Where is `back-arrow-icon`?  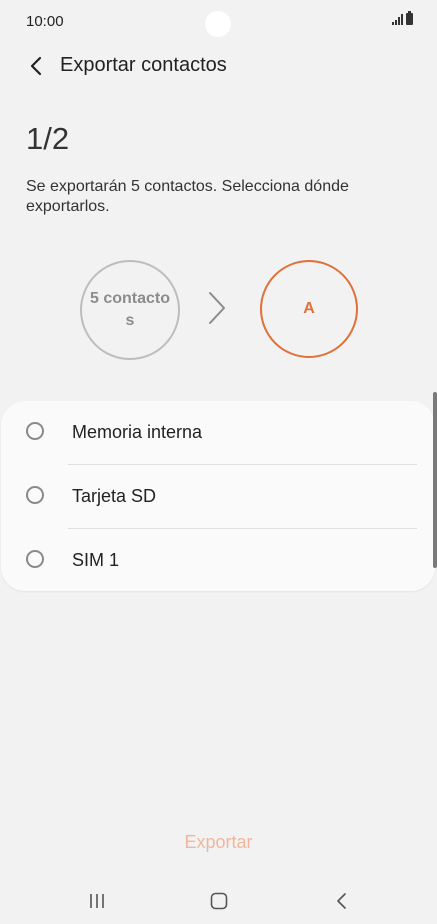 back-arrow-icon is located at coordinates (36, 66).